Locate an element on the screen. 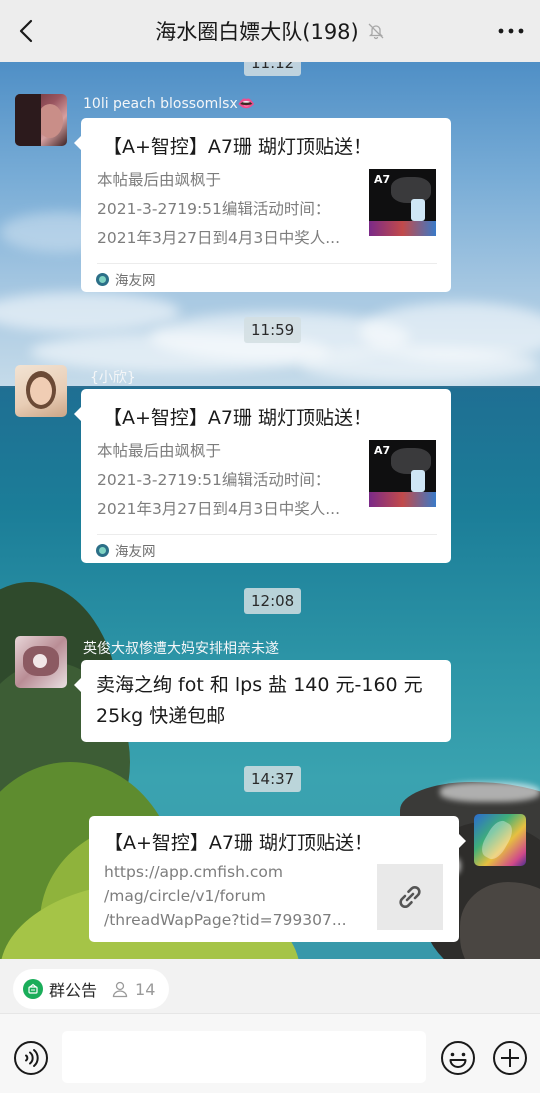 Image resolution: width=540 pixels, height=1093 pixels. group-notice-area: 群公告 14 is located at coordinates (270, 986).